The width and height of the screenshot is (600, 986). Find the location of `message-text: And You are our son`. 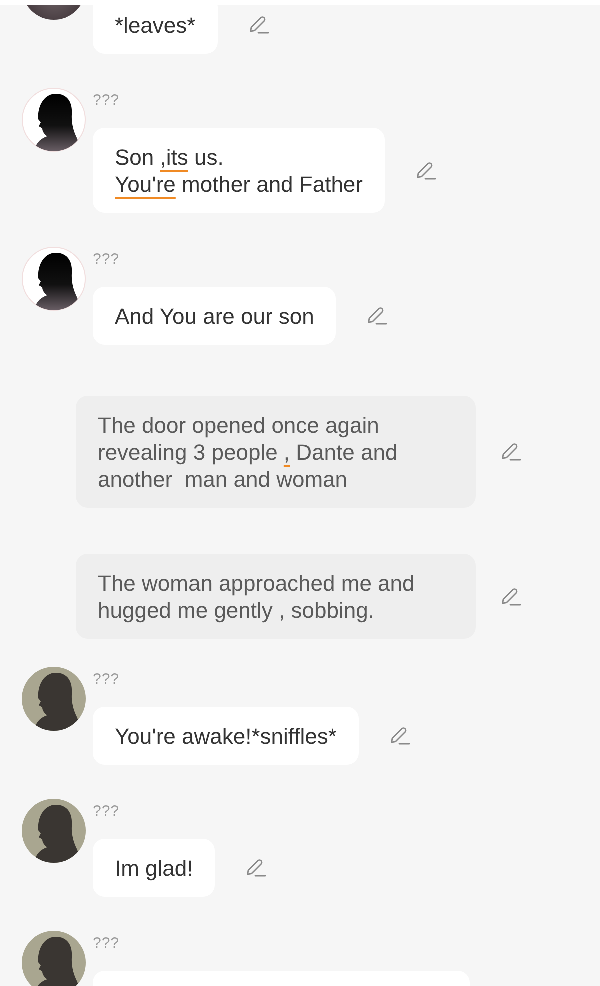

message-text: And You are our son is located at coordinates (214, 316).